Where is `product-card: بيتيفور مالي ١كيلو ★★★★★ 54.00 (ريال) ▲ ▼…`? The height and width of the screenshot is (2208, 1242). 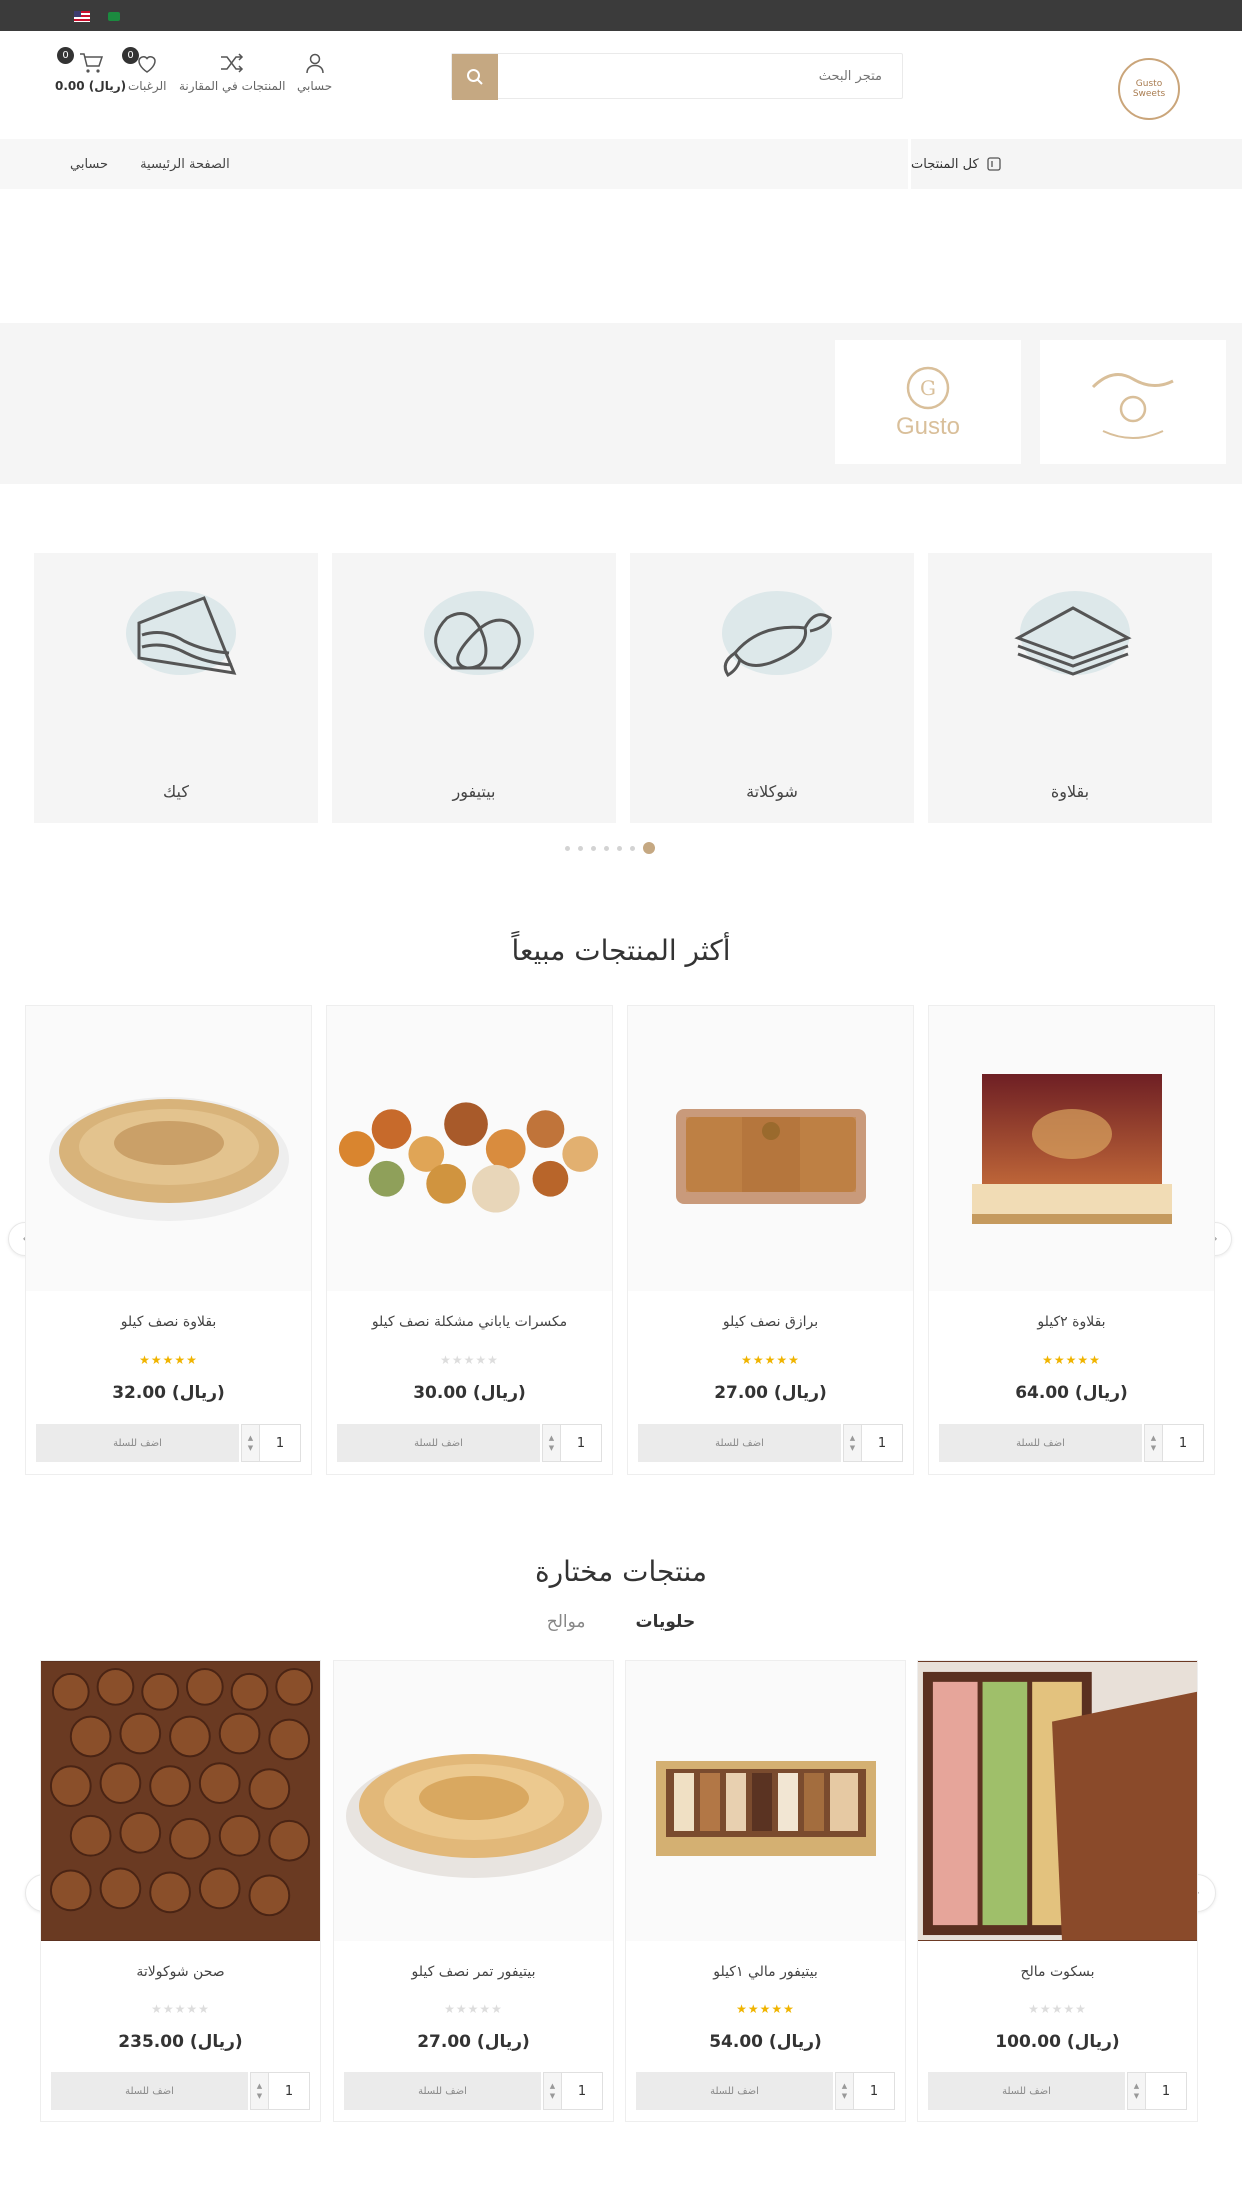 product-card: بيتيفور مالي ١كيلو ★★★★★ 54.00 (ريال) ▲ ▼… is located at coordinates (765, 1891).